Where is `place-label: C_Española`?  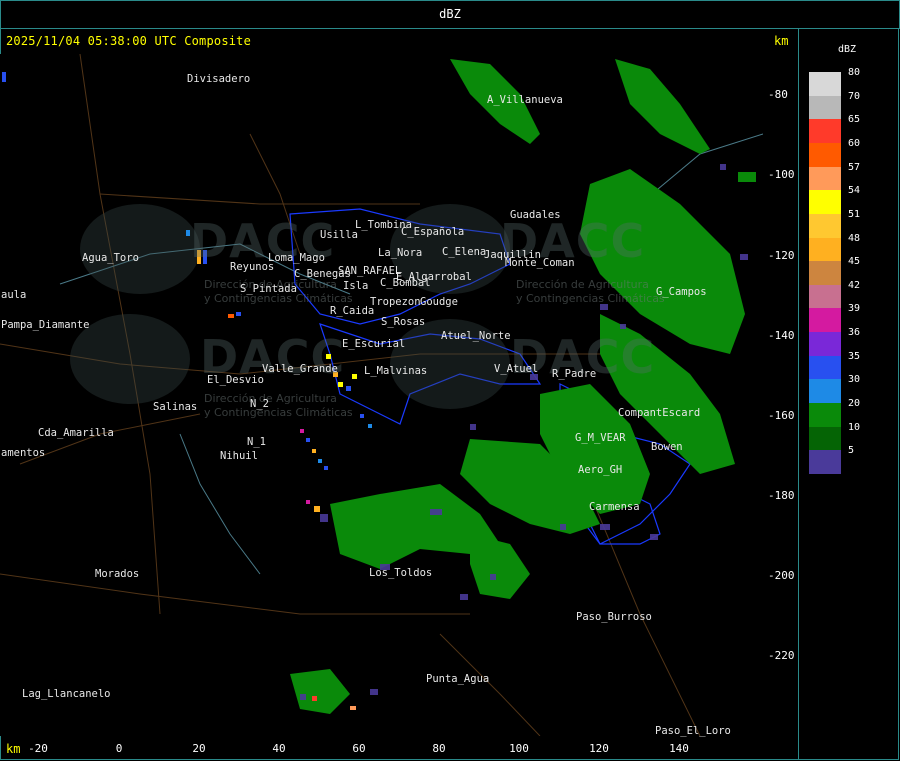
place-label: C_Española is located at coordinates (433, 232).